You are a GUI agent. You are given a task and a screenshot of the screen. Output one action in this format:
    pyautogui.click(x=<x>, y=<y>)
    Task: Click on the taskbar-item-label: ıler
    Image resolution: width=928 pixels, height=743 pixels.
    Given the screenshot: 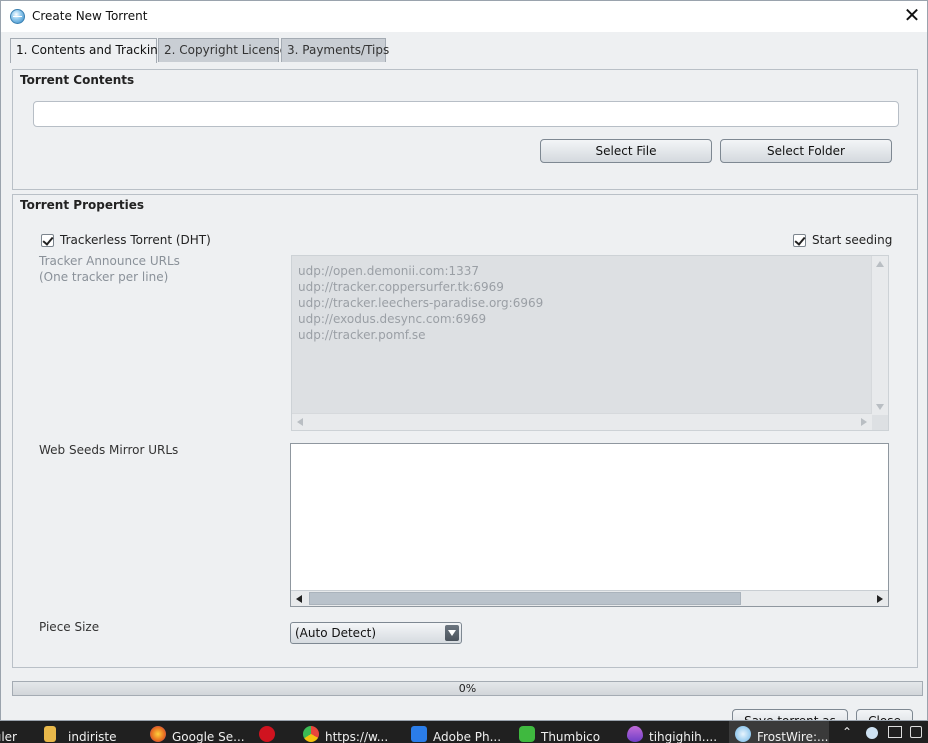 What is the action you would take?
    pyautogui.click(x=8, y=736)
    